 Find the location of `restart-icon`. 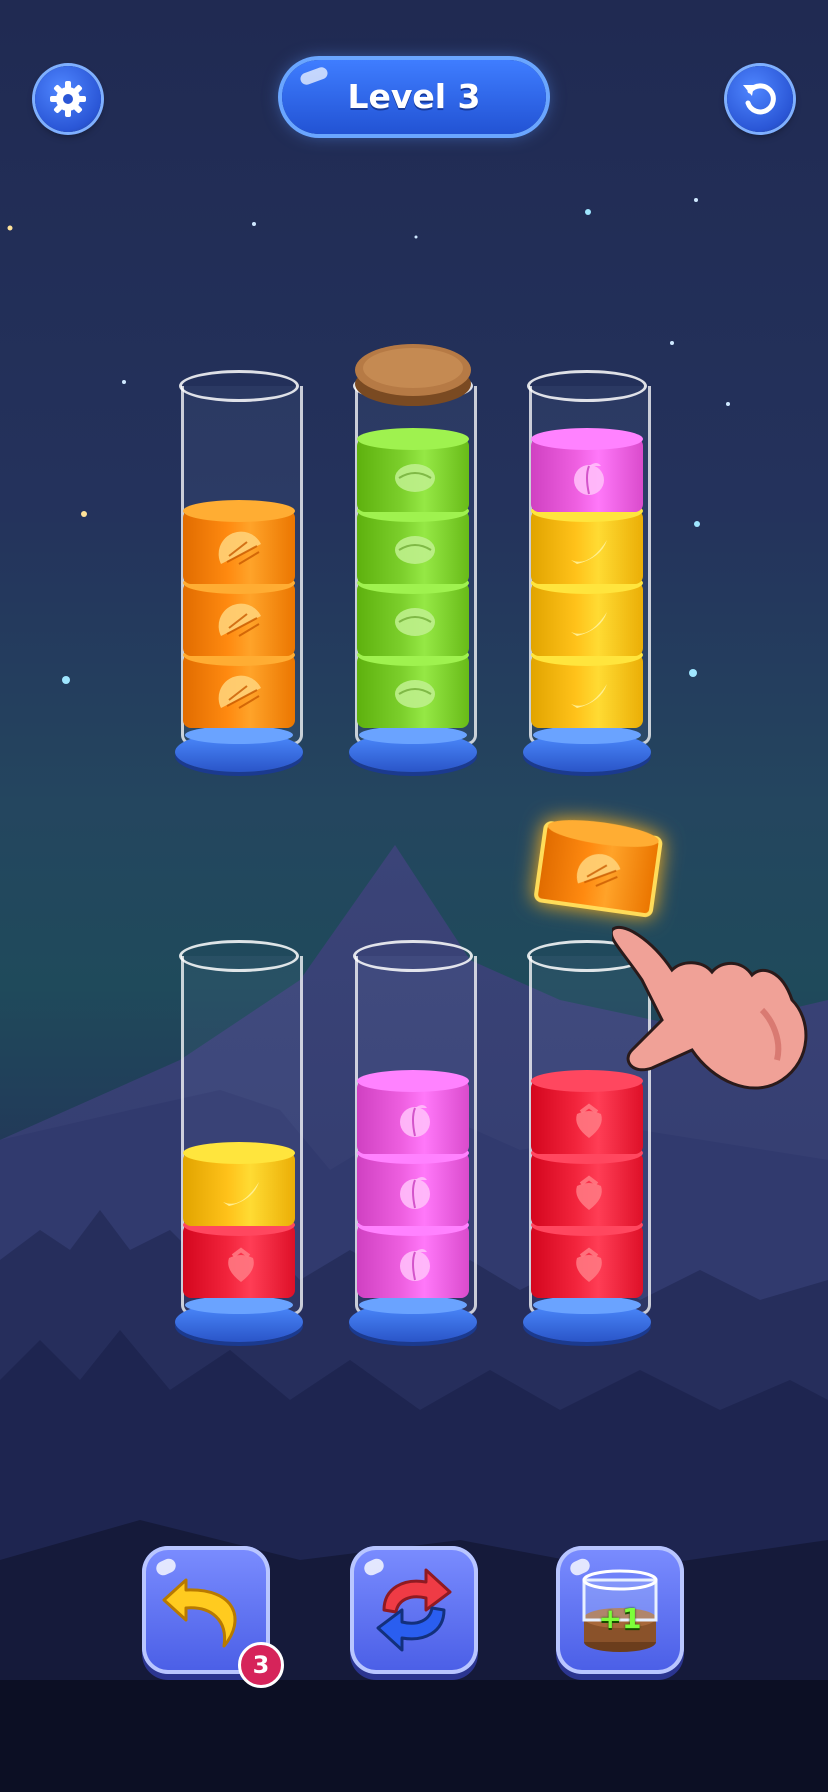

restart-icon is located at coordinates (759, 99).